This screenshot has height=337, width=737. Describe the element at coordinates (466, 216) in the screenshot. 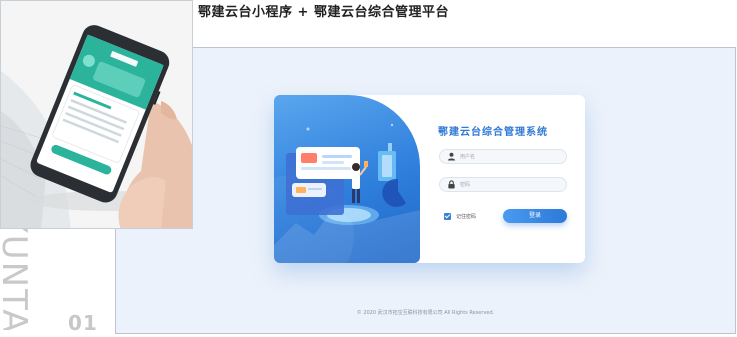

I see `remember-label: 记住密码` at that location.